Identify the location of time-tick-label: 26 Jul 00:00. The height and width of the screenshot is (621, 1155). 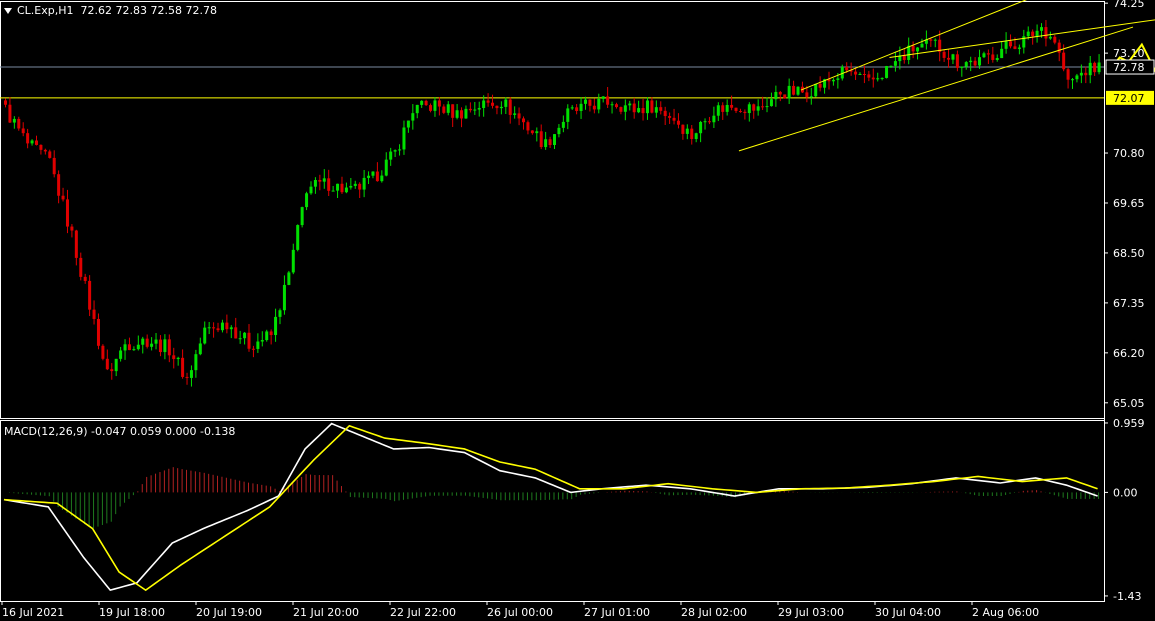
(520, 612).